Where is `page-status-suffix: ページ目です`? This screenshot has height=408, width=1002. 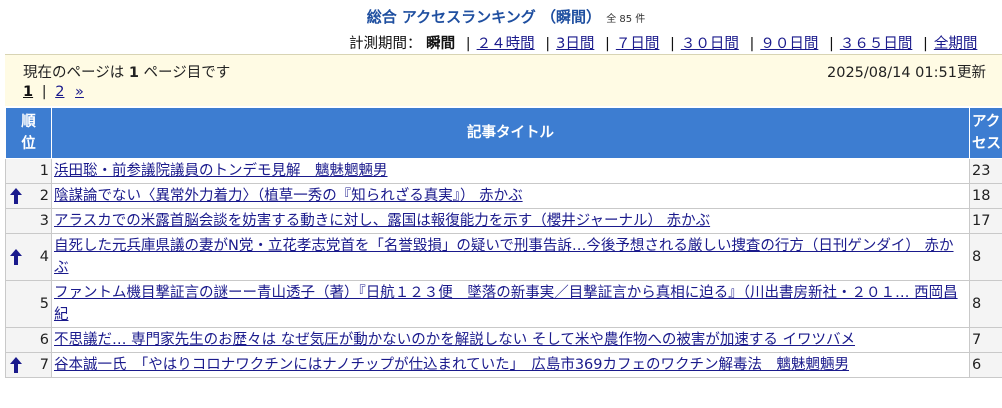
page-status-suffix: ページ目です is located at coordinates (184, 73).